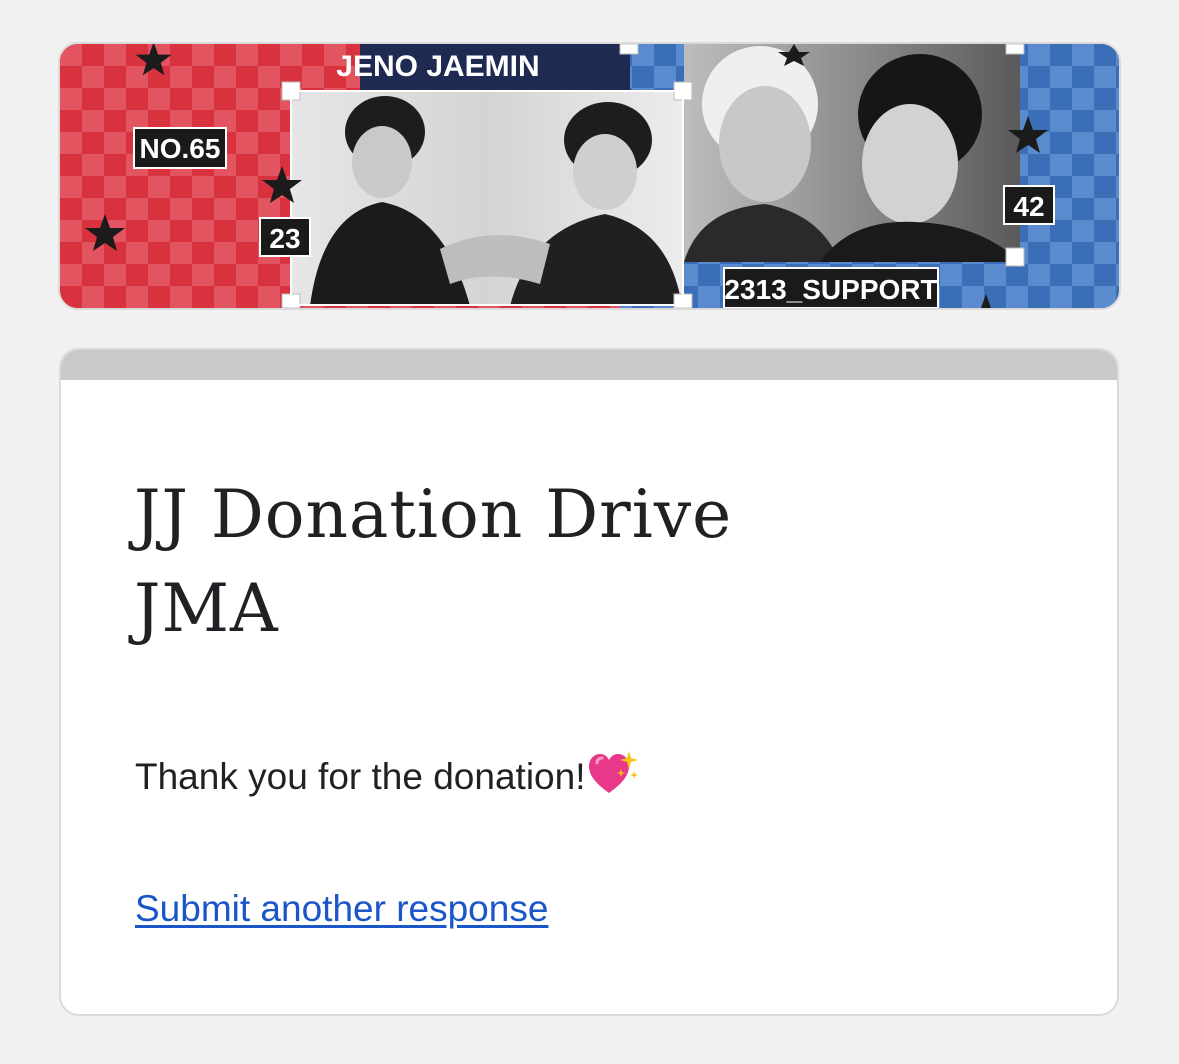 This screenshot has height=1064, width=1179. I want to click on svg-text: 2313_SUPPORT, so click(830, 289).